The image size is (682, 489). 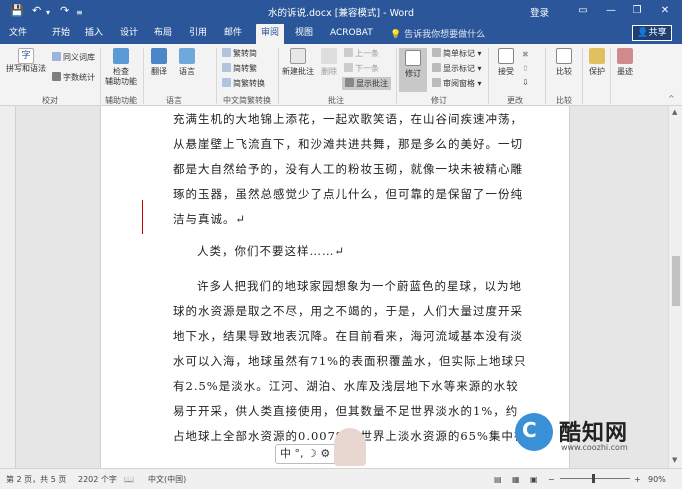 What do you see at coordinates (665, 11) in the screenshot?
I see `close-button: ✕` at bounding box center [665, 11].